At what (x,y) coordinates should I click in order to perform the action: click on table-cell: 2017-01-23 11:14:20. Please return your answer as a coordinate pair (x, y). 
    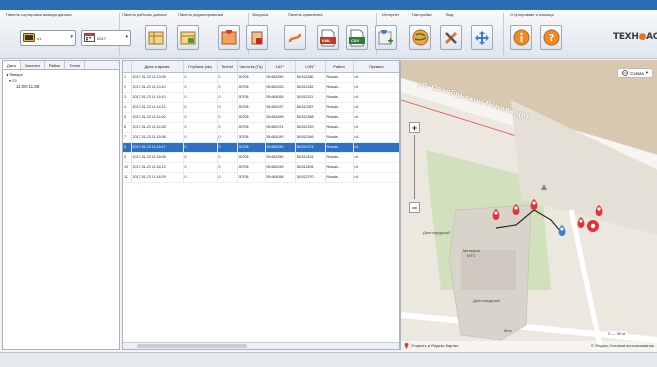
    Looking at the image, I should click on (157, 117).